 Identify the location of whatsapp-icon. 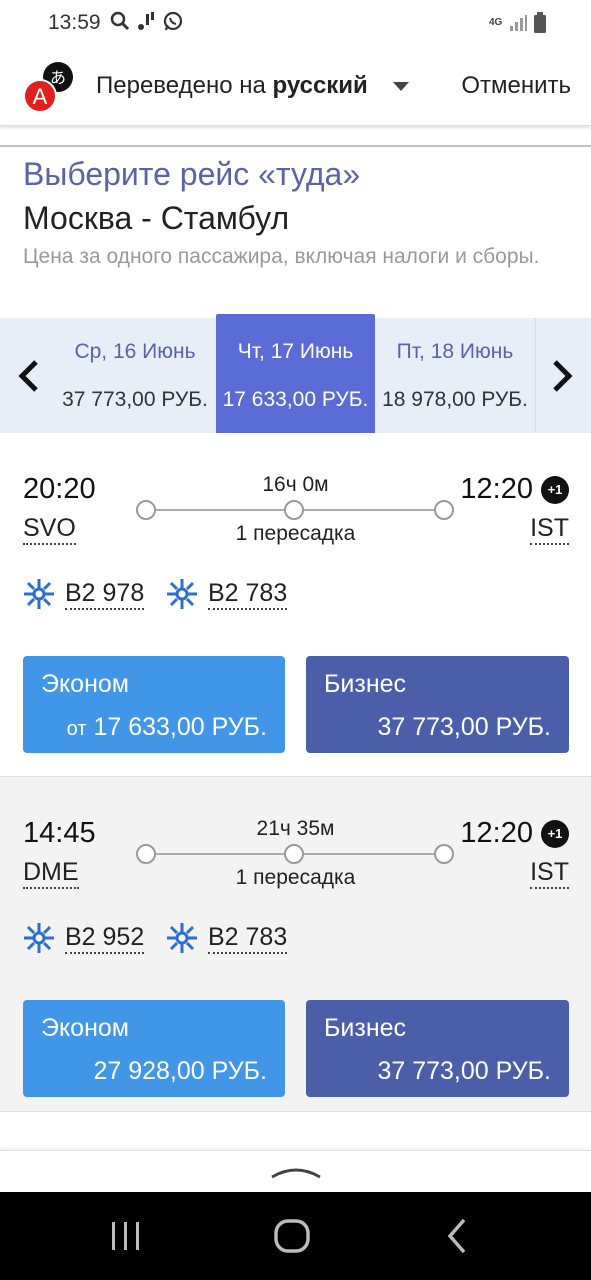
(173, 21).